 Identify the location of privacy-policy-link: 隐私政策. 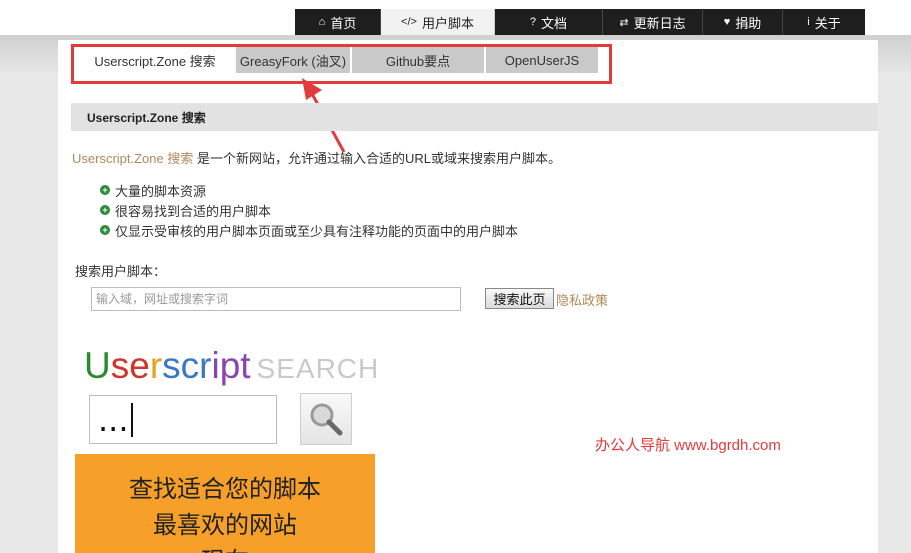
(582, 299).